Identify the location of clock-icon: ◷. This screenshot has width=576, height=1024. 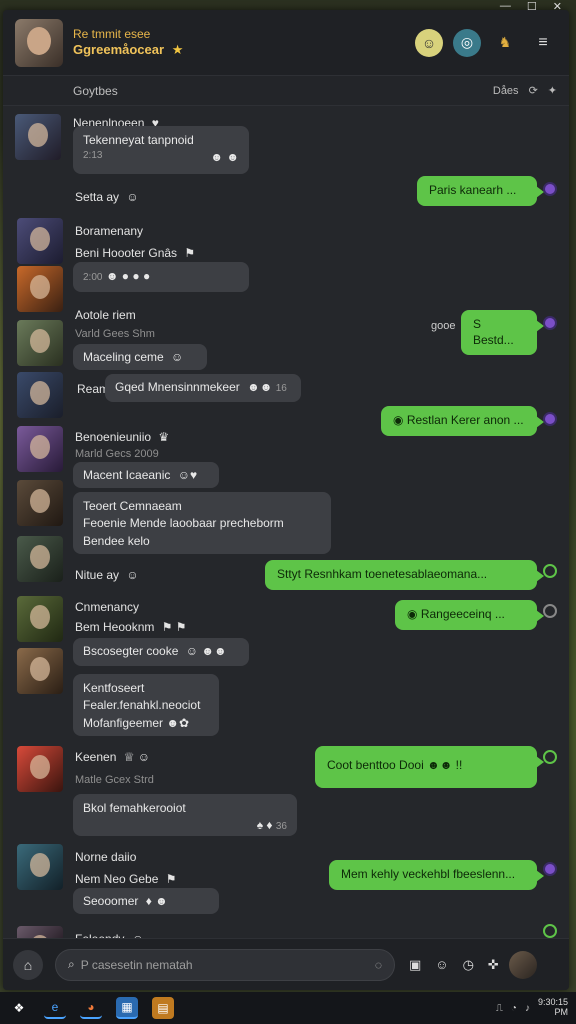
(468, 965).